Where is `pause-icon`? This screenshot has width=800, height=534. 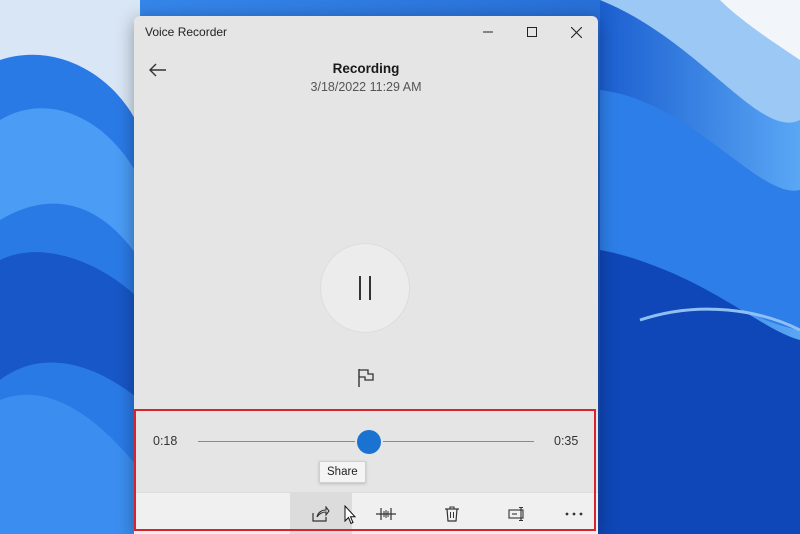
pause-icon is located at coordinates (365, 288).